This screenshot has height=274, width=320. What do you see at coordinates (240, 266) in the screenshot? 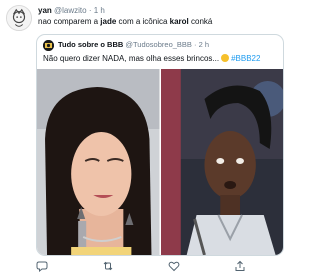
I see `share-icon` at bounding box center [240, 266].